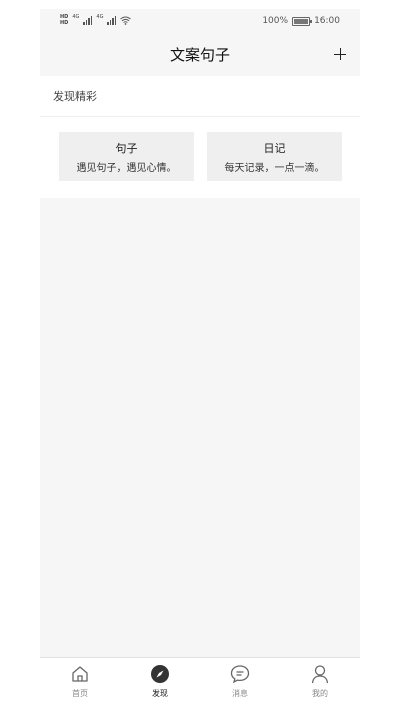 The width and height of the screenshot is (400, 711). I want to click on 4g-icon: 4G, so click(76, 17).